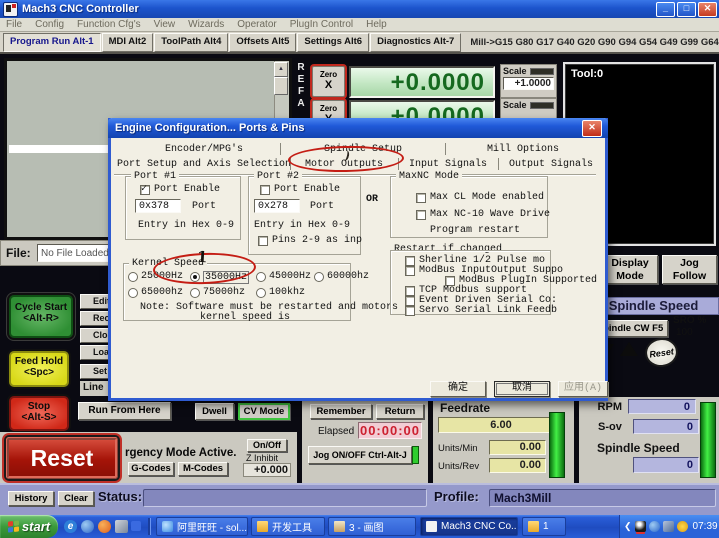 This screenshot has height=538, width=719. Describe the element at coordinates (410, 261) in the screenshot. I see `sherline-checkbox` at that location.